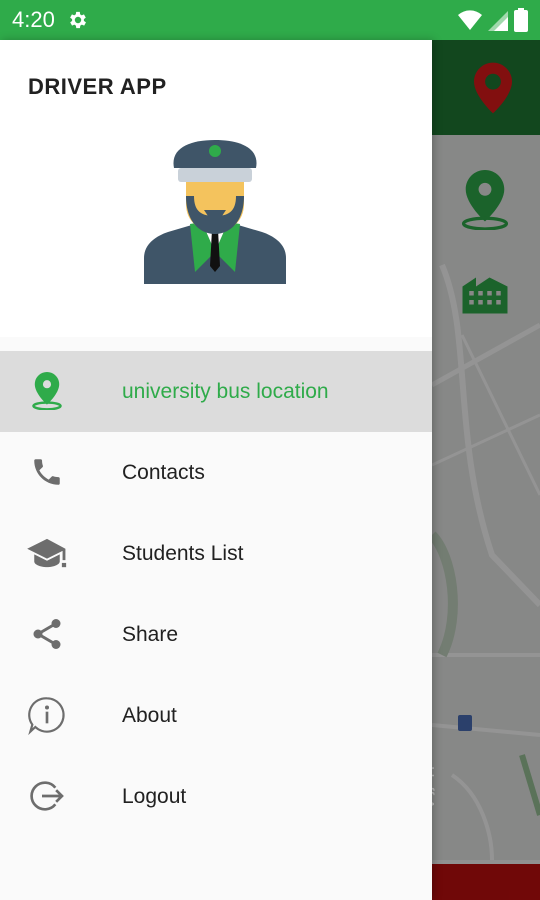 This screenshot has height=900, width=540. Describe the element at coordinates (521, 20) in the screenshot. I see `battery-icon` at that location.